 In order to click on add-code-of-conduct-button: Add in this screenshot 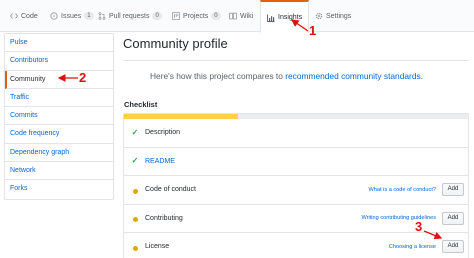, I will do `click(453, 190)`.